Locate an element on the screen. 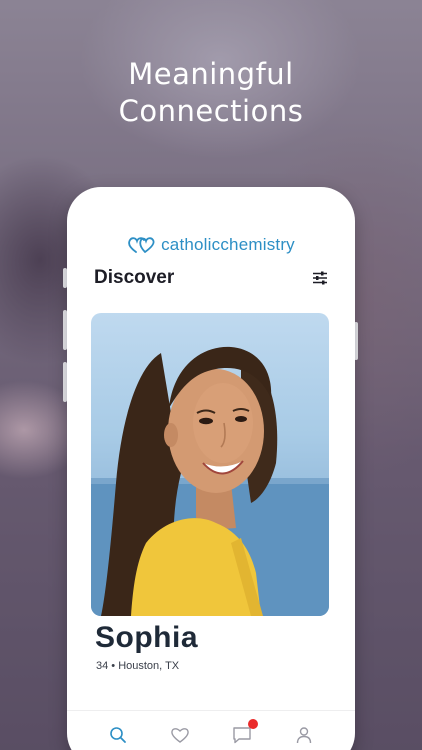  profile-icon is located at coordinates (304, 734).